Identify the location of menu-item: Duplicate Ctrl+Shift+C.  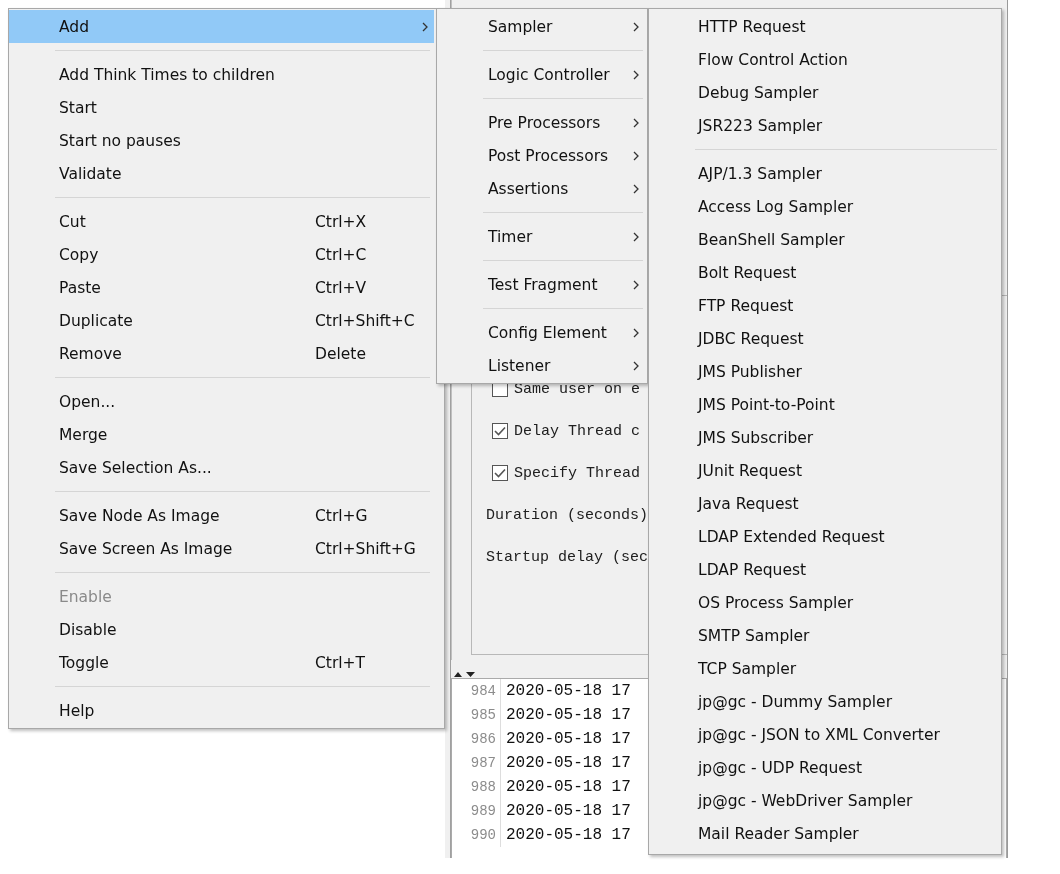
(221, 320).